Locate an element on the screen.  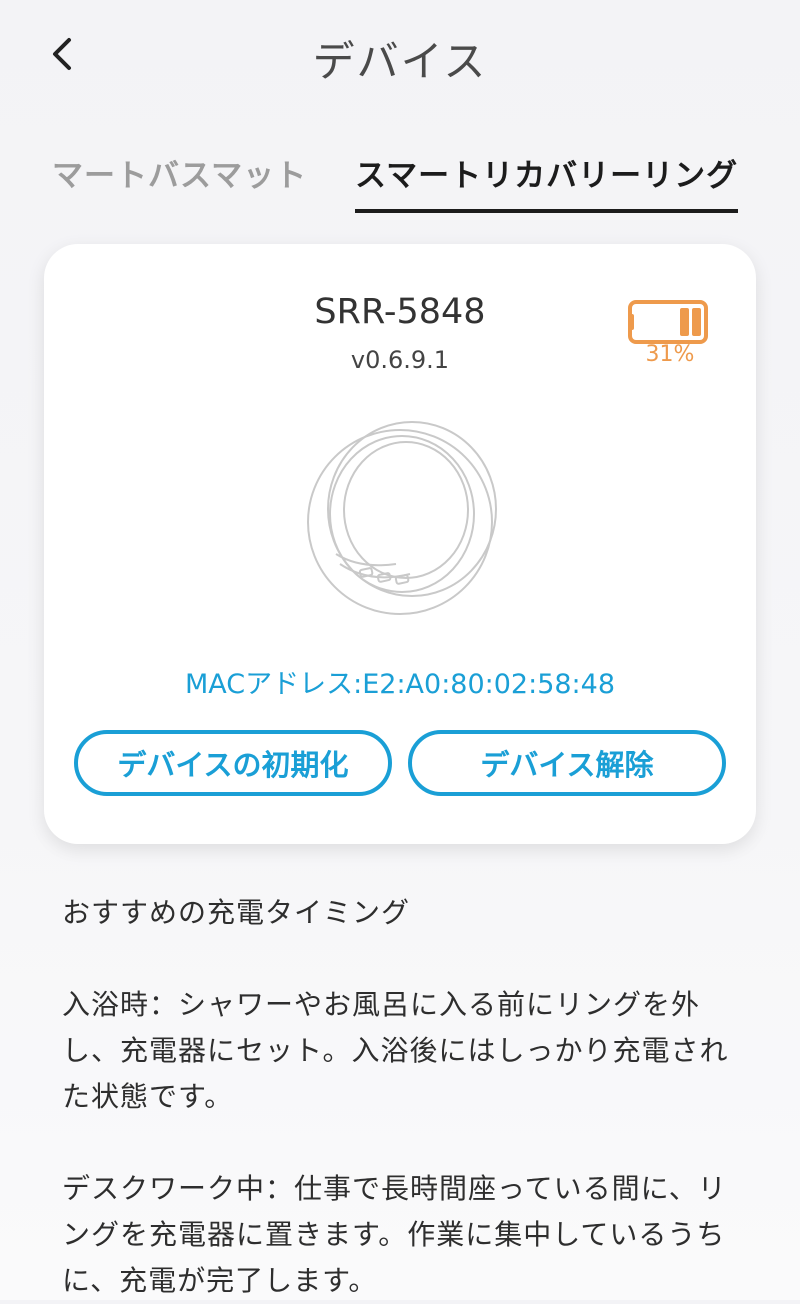
charging-tips-heading: おすすめの充電タイミング is located at coordinates (236, 912).